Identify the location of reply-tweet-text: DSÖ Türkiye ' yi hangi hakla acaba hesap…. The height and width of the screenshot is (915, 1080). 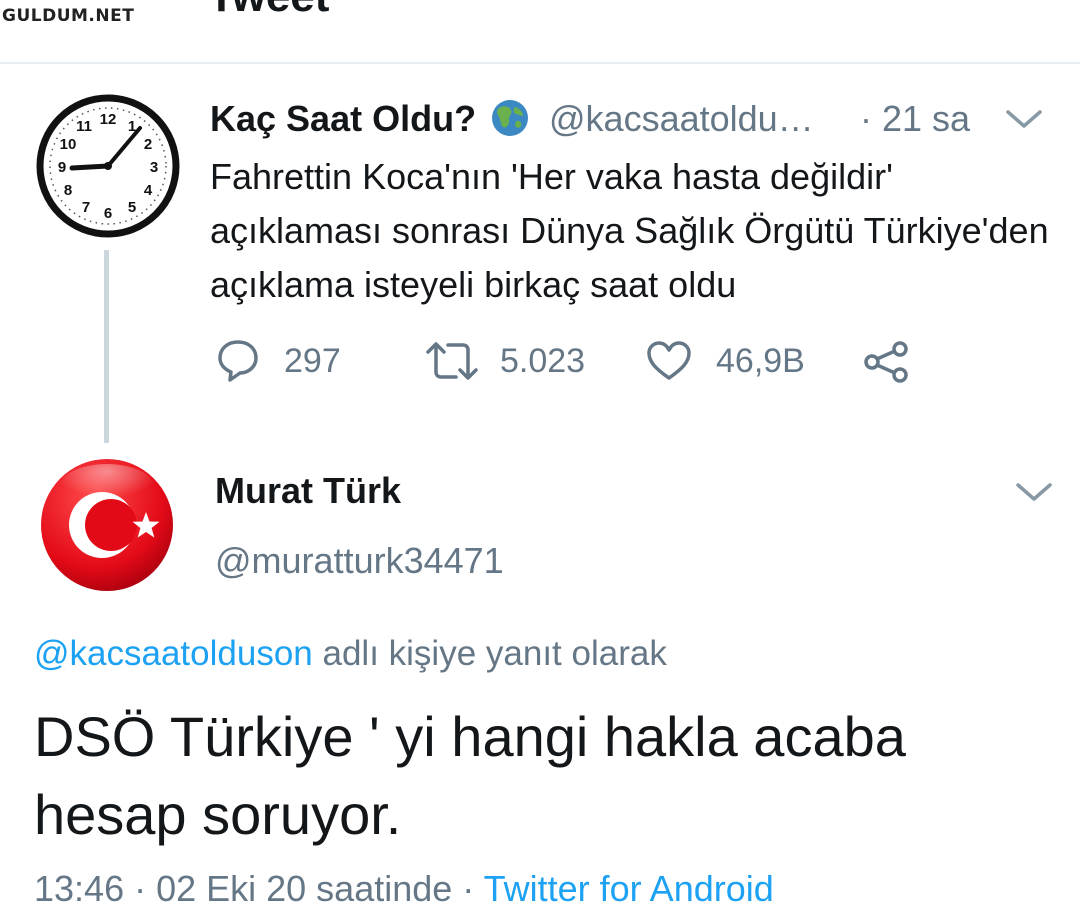
(470, 775).